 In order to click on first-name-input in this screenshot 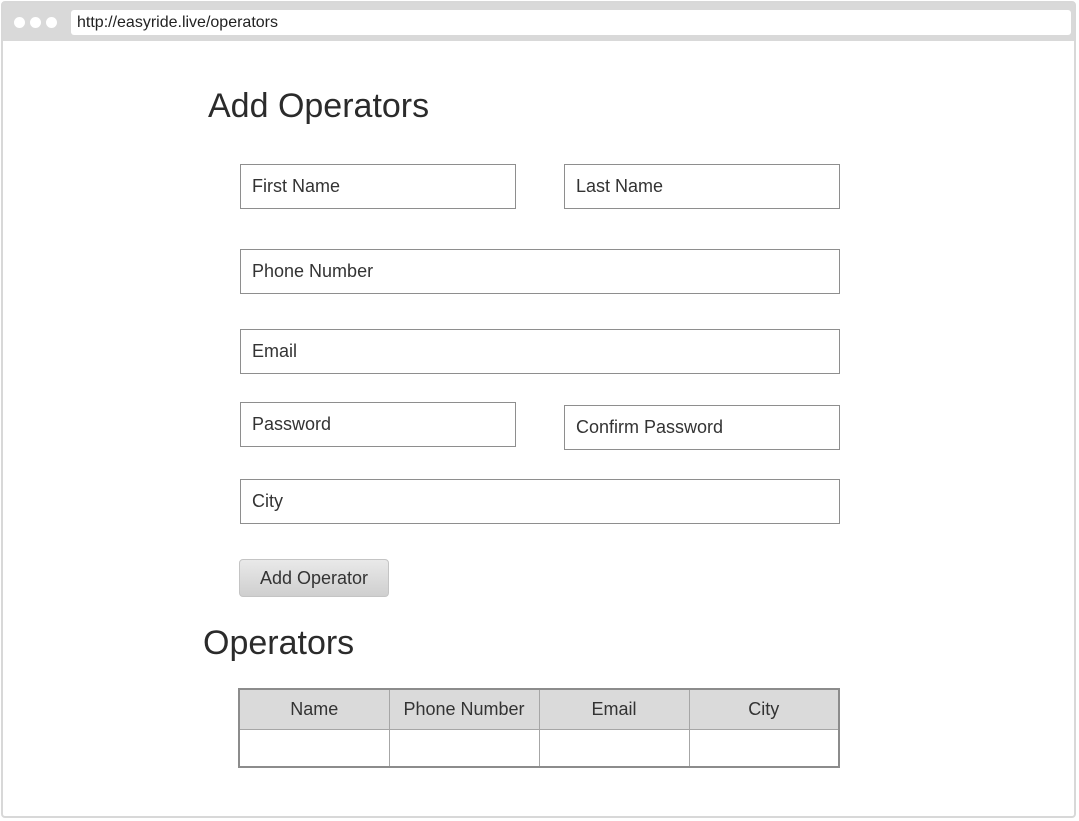, I will do `click(378, 186)`.